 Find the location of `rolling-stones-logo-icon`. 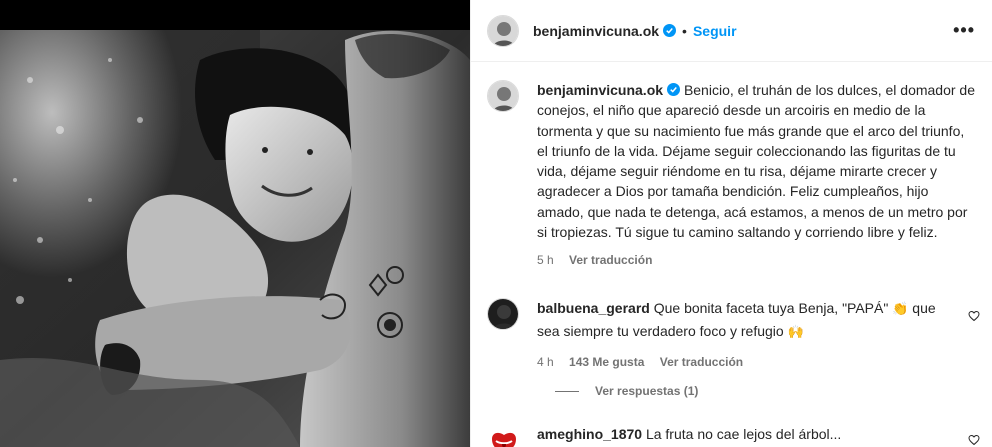

rolling-stones-logo-icon is located at coordinates (503, 436).